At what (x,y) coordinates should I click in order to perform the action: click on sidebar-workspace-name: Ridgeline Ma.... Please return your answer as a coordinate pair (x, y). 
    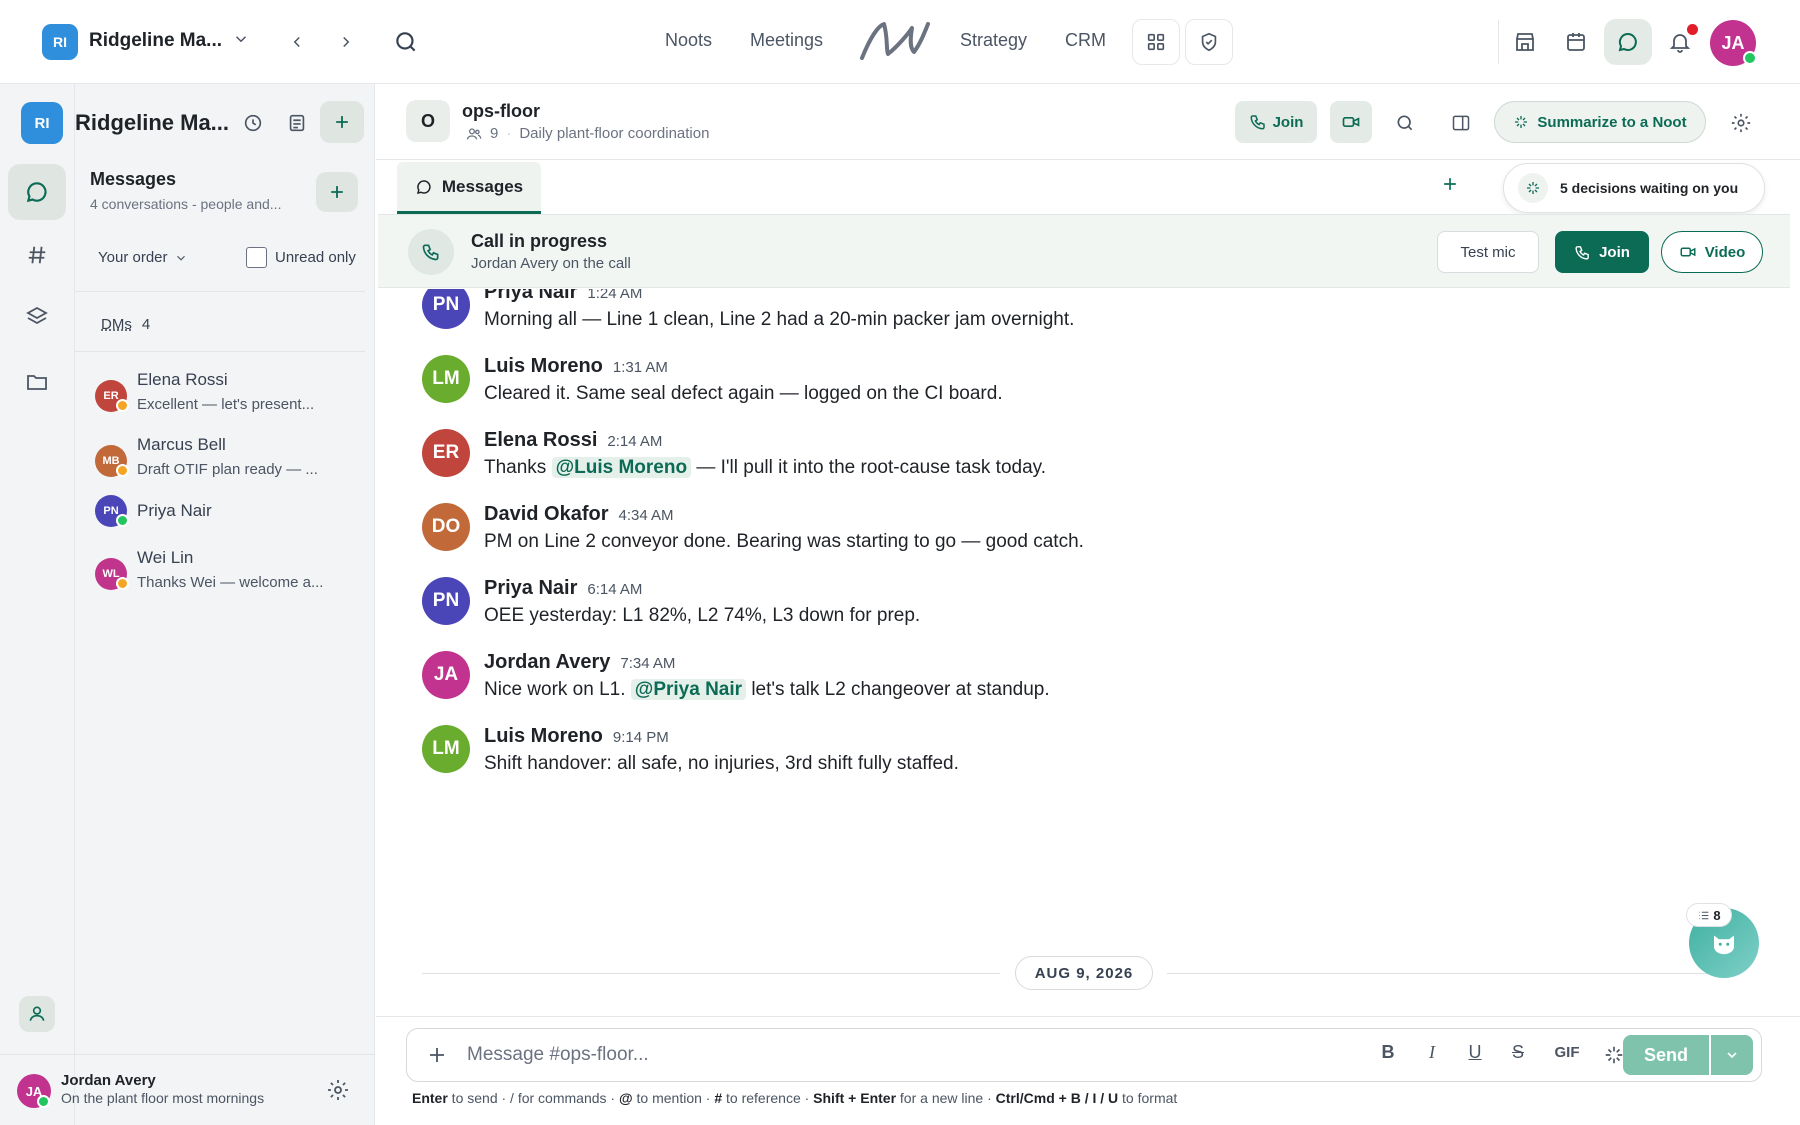
    Looking at the image, I should click on (152, 123).